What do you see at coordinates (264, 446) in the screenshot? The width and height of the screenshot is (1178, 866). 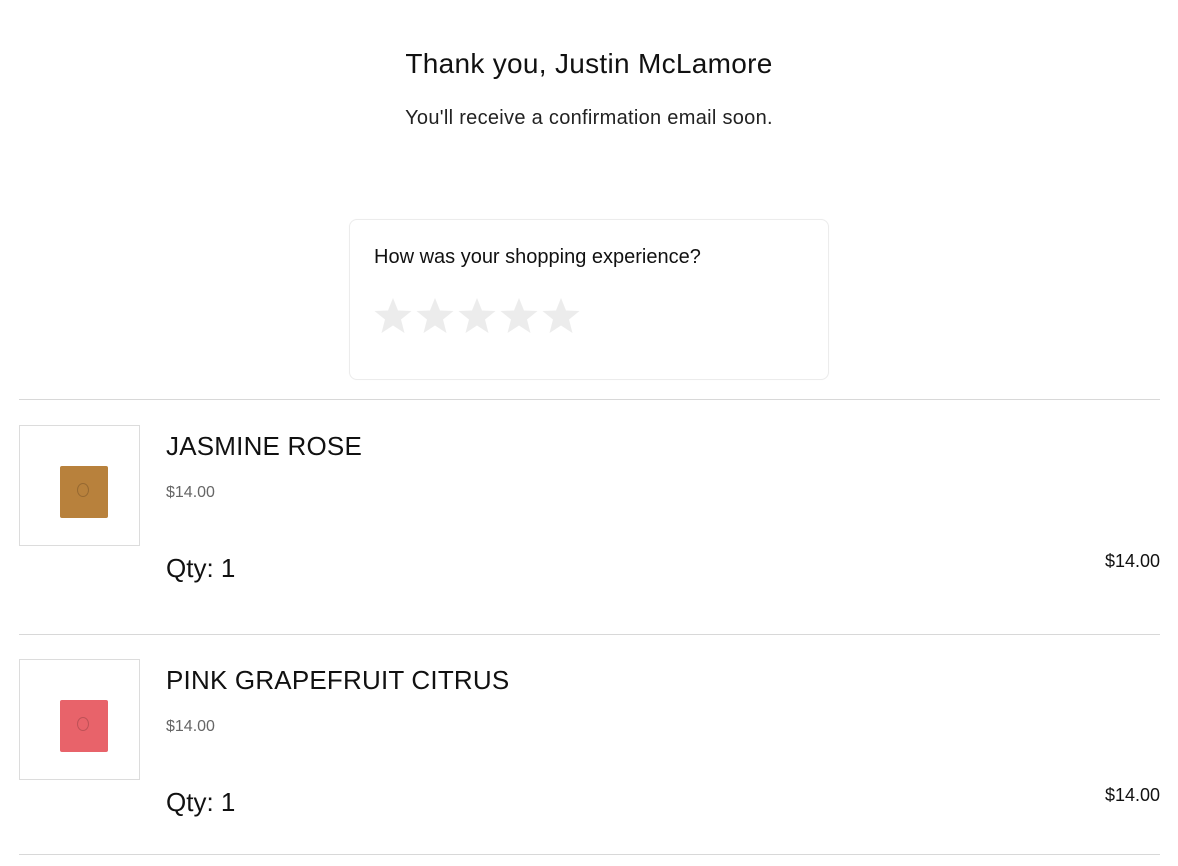 I see `product-name: JASMINE ROSE` at bounding box center [264, 446].